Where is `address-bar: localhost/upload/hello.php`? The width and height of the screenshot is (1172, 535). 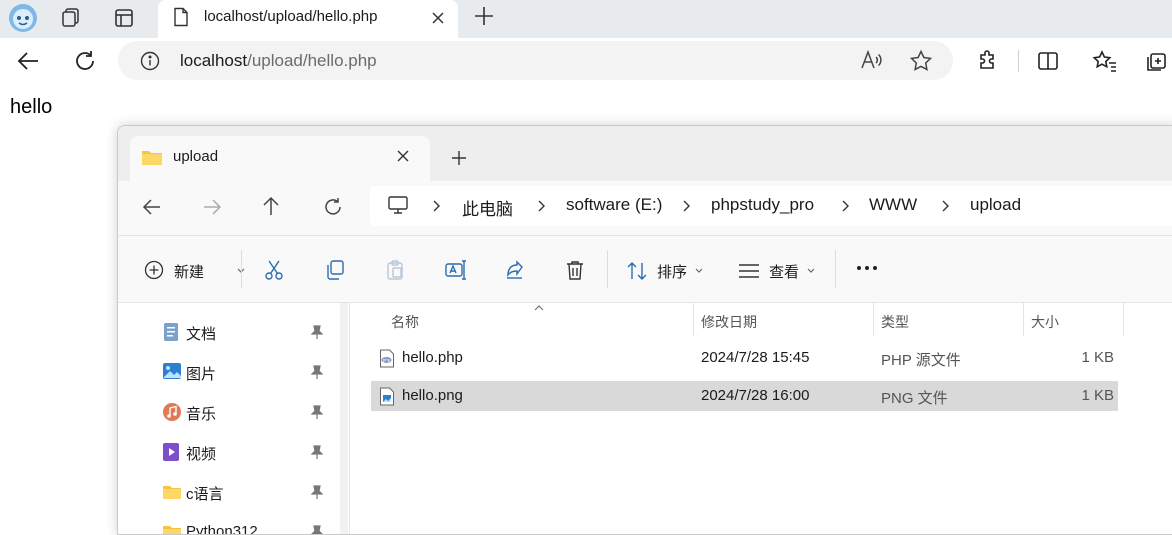 address-bar: localhost/upload/hello.php is located at coordinates (535, 60).